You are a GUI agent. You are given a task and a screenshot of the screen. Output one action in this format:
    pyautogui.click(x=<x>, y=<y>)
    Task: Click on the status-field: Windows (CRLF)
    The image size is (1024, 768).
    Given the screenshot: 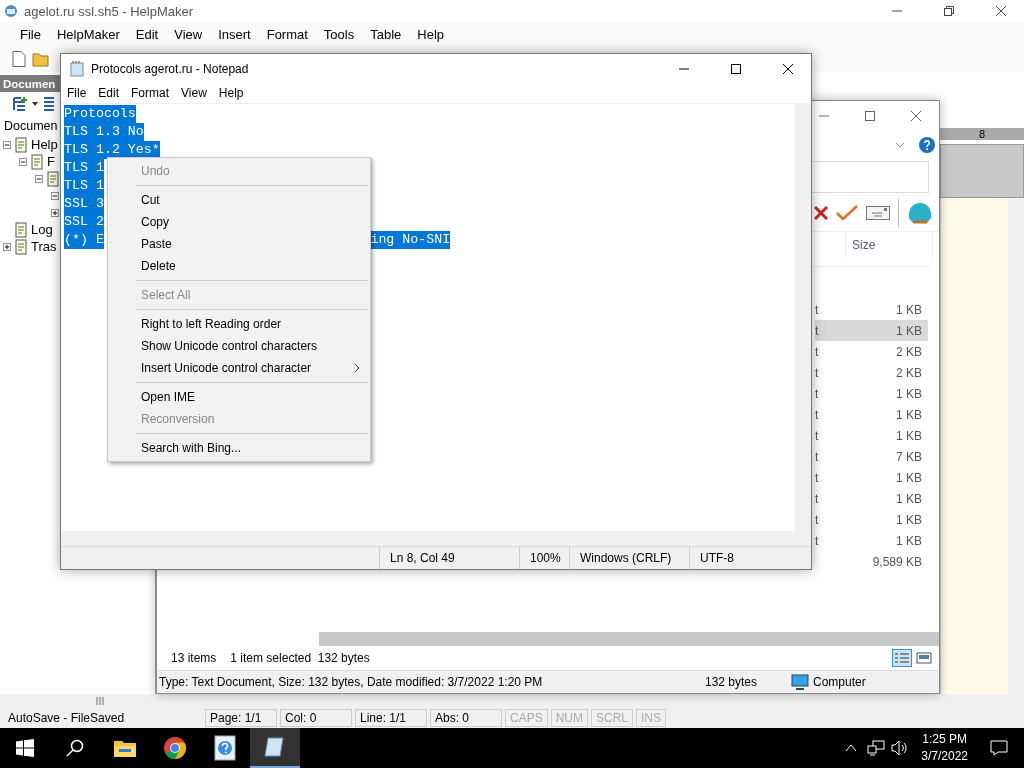 What is the action you would take?
    pyautogui.click(x=629, y=558)
    